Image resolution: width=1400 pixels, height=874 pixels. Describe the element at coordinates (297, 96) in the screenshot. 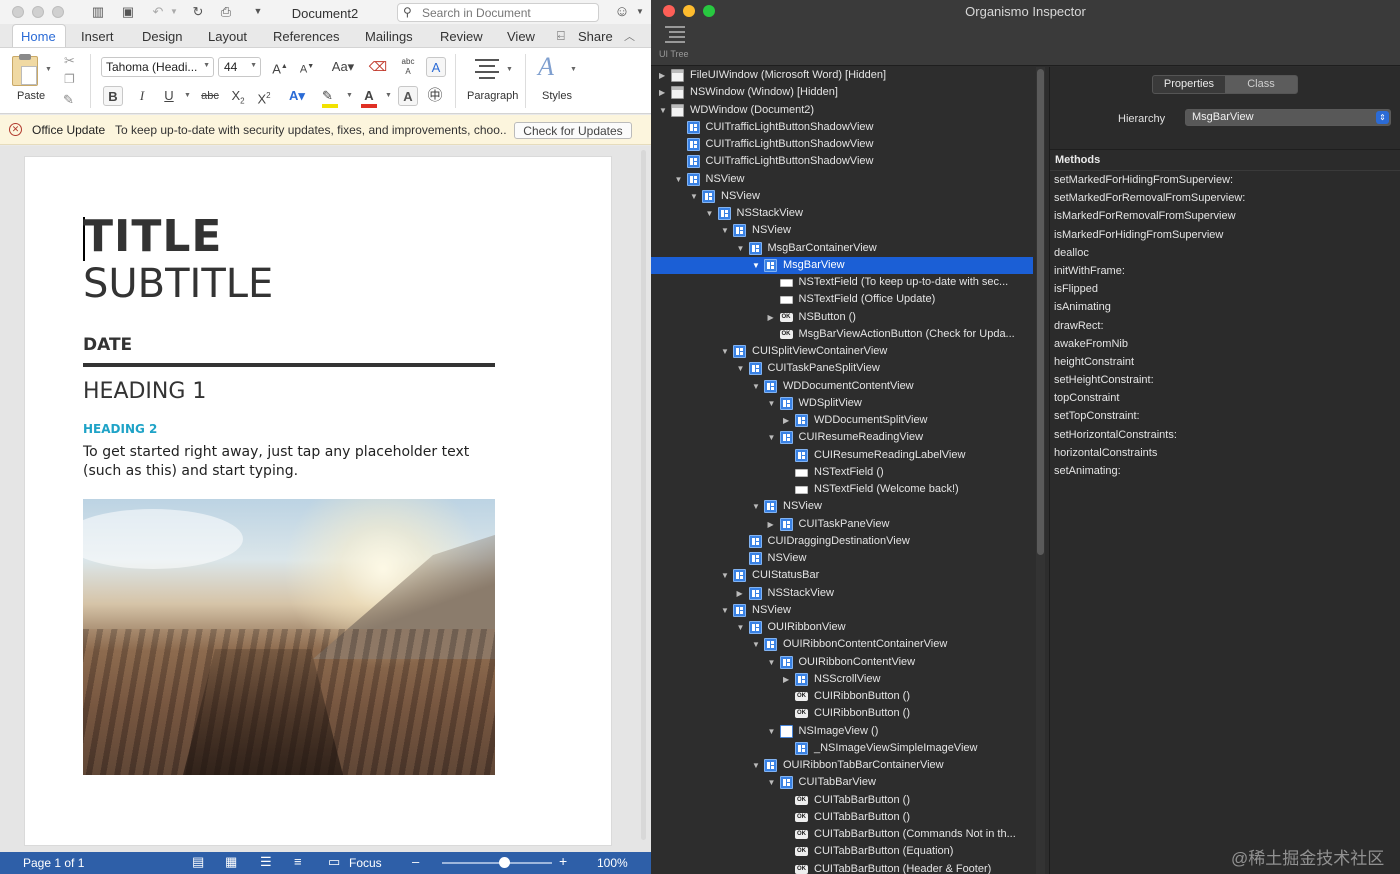

I see `text-effects-dropdown-icon: A▾` at that location.